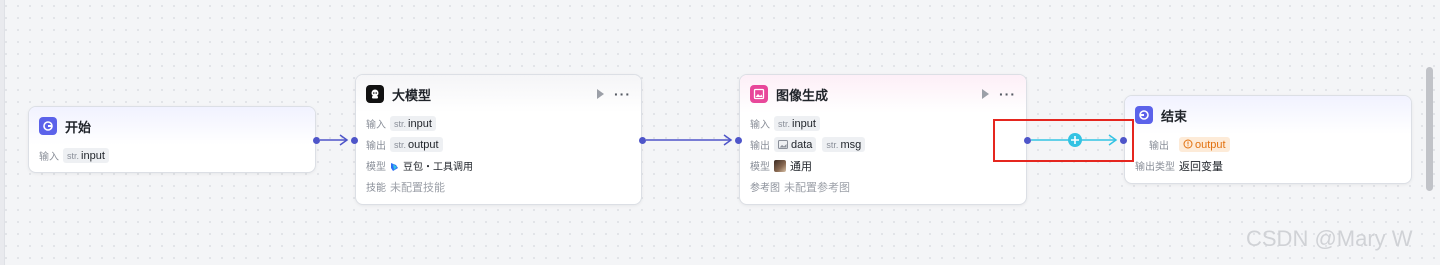  What do you see at coordinates (1063, 140) in the screenshot?
I see `highlight-annotation` at bounding box center [1063, 140].